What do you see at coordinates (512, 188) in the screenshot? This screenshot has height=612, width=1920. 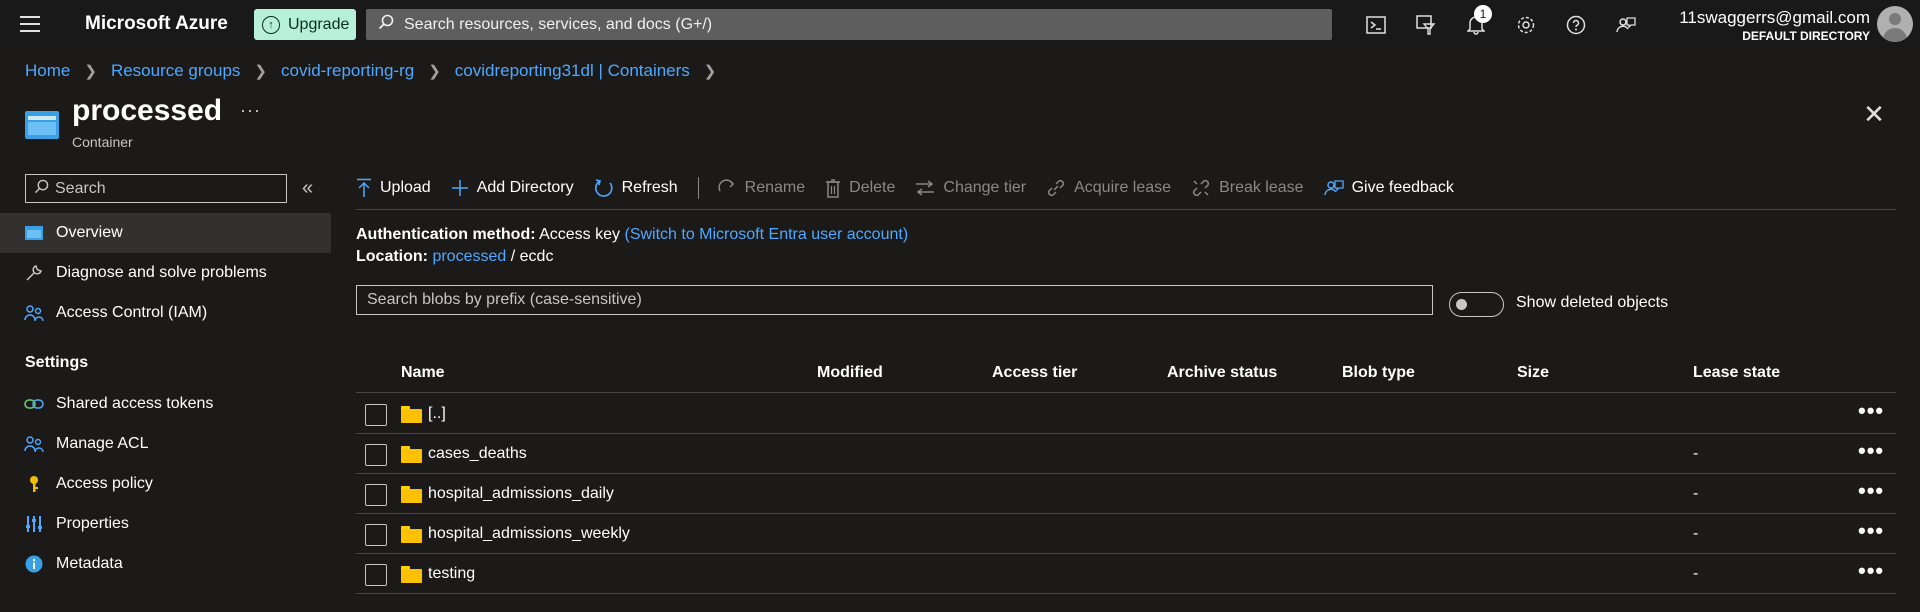 I see `add-directory-button: Add Directory` at bounding box center [512, 188].